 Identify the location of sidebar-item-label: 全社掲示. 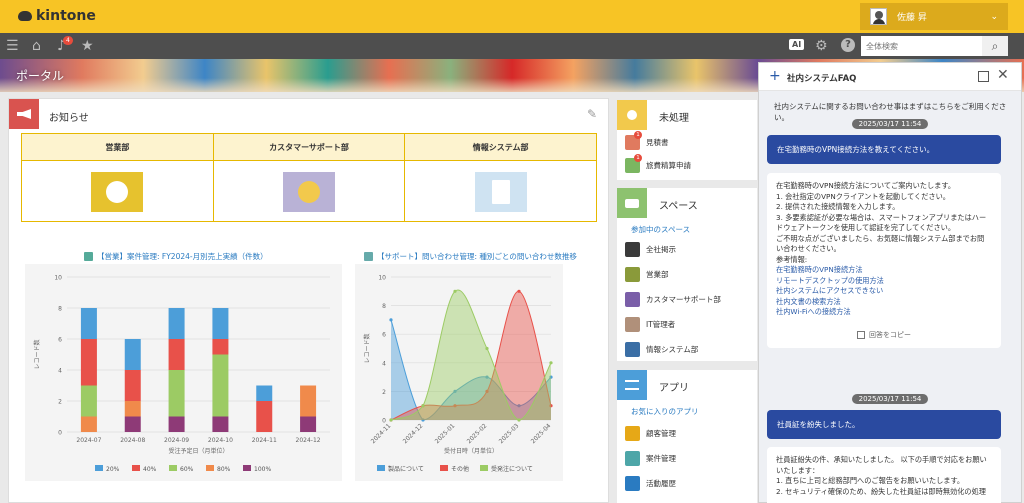
(661, 249).